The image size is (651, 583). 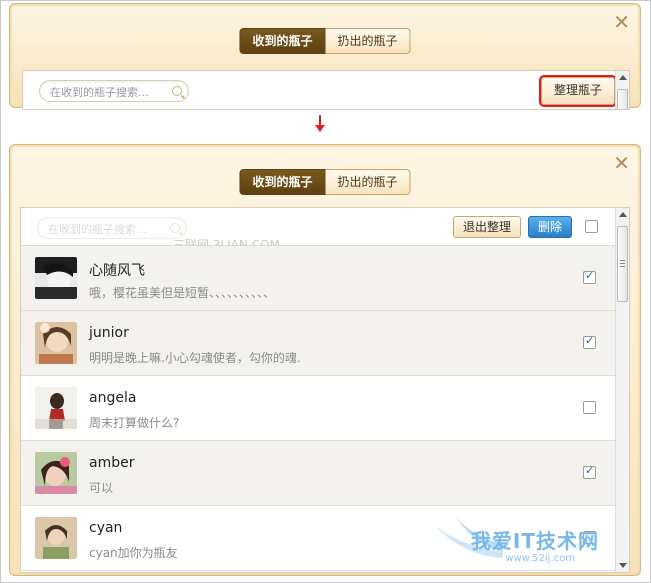 I want to click on list-item: angela 周末打算做什么?, so click(x=319, y=408).